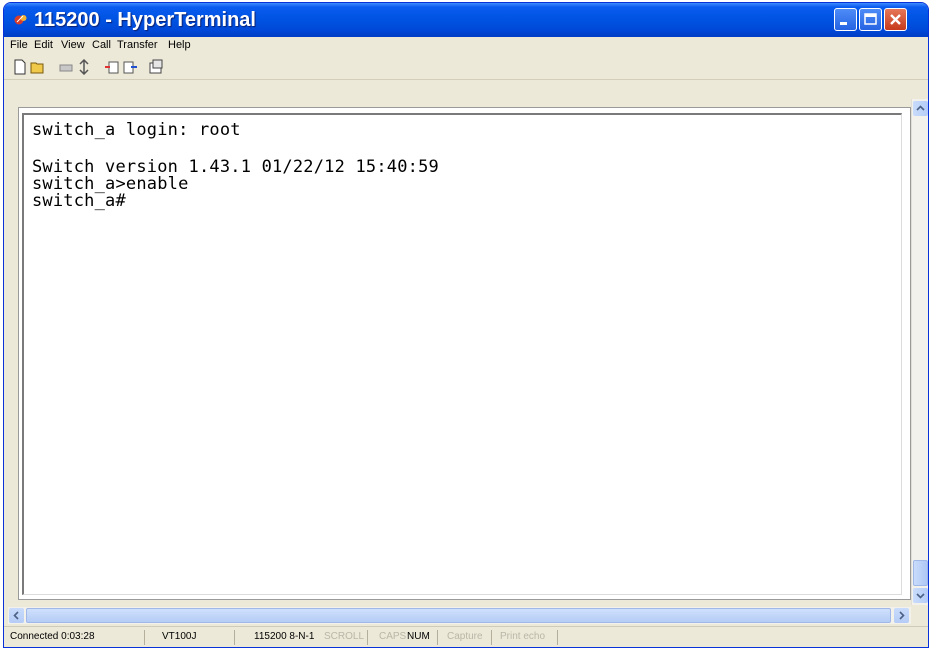 This screenshot has height=650, width=932. I want to click on window-title: 115200 - HyperTerminal, so click(145, 20).